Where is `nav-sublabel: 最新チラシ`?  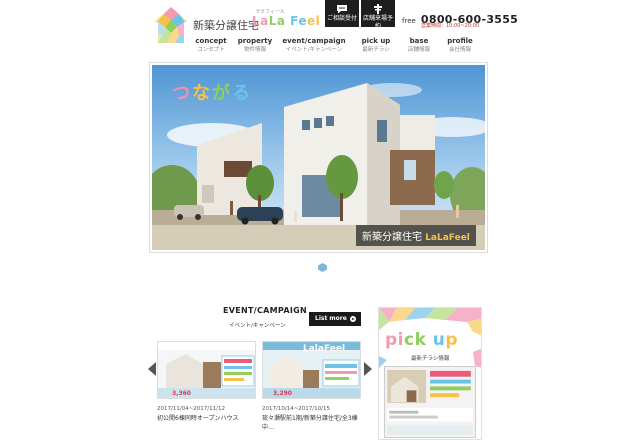
nav-sublabel: 最新チラシ is located at coordinates (376, 50).